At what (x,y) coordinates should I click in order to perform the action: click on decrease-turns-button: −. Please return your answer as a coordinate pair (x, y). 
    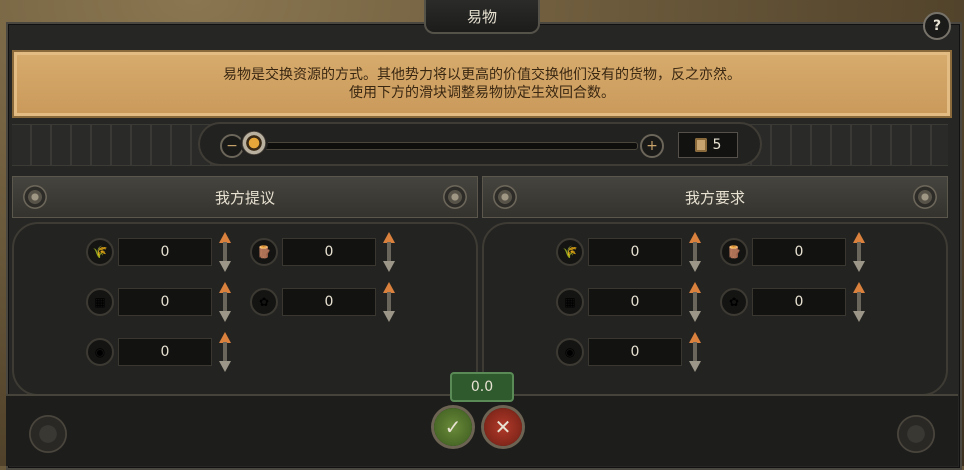
    Looking at the image, I should click on (232, 146).